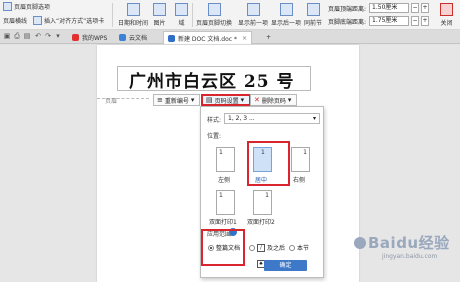 The height and width of the screenshot is (282, 460). I want to click on close-tab-icon: ×, so click(244, 38).